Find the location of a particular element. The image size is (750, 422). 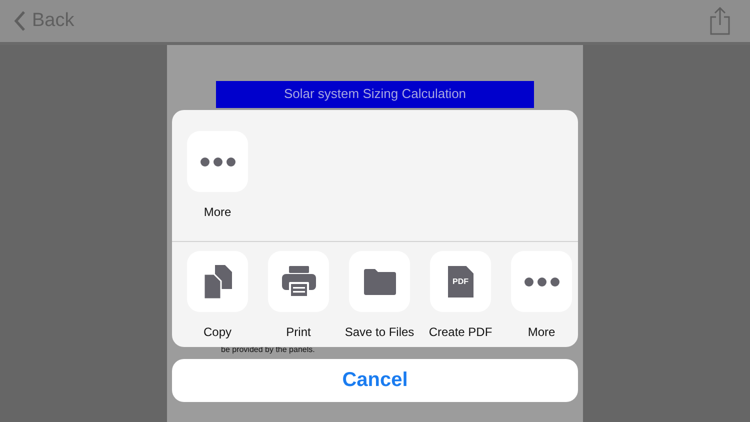

copy-icon is located at coordinates (217, 281).